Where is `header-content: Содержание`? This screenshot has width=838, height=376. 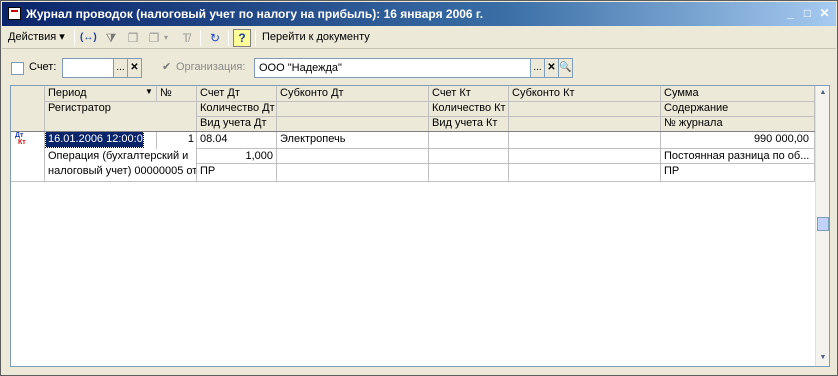
header-content: Содержание is located at coordinates (737, 108).